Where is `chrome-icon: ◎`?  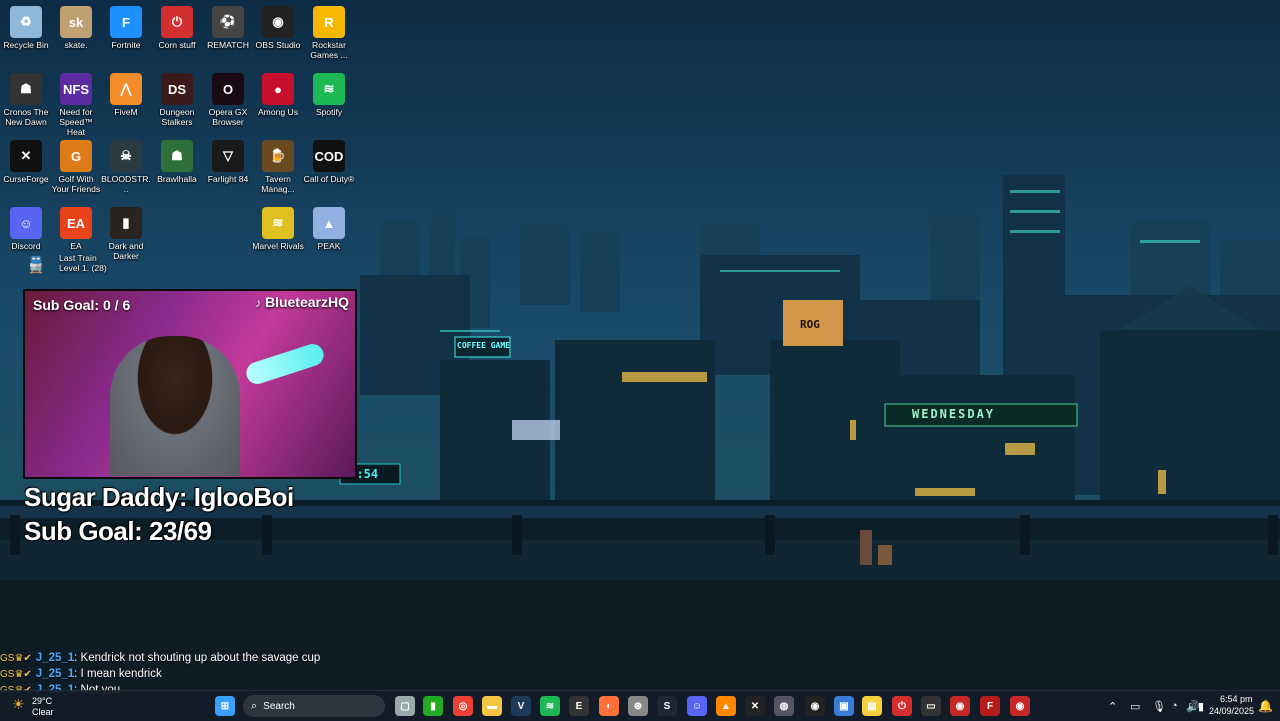
chrome-icon: ◎ is located at coordinates (463, 706).